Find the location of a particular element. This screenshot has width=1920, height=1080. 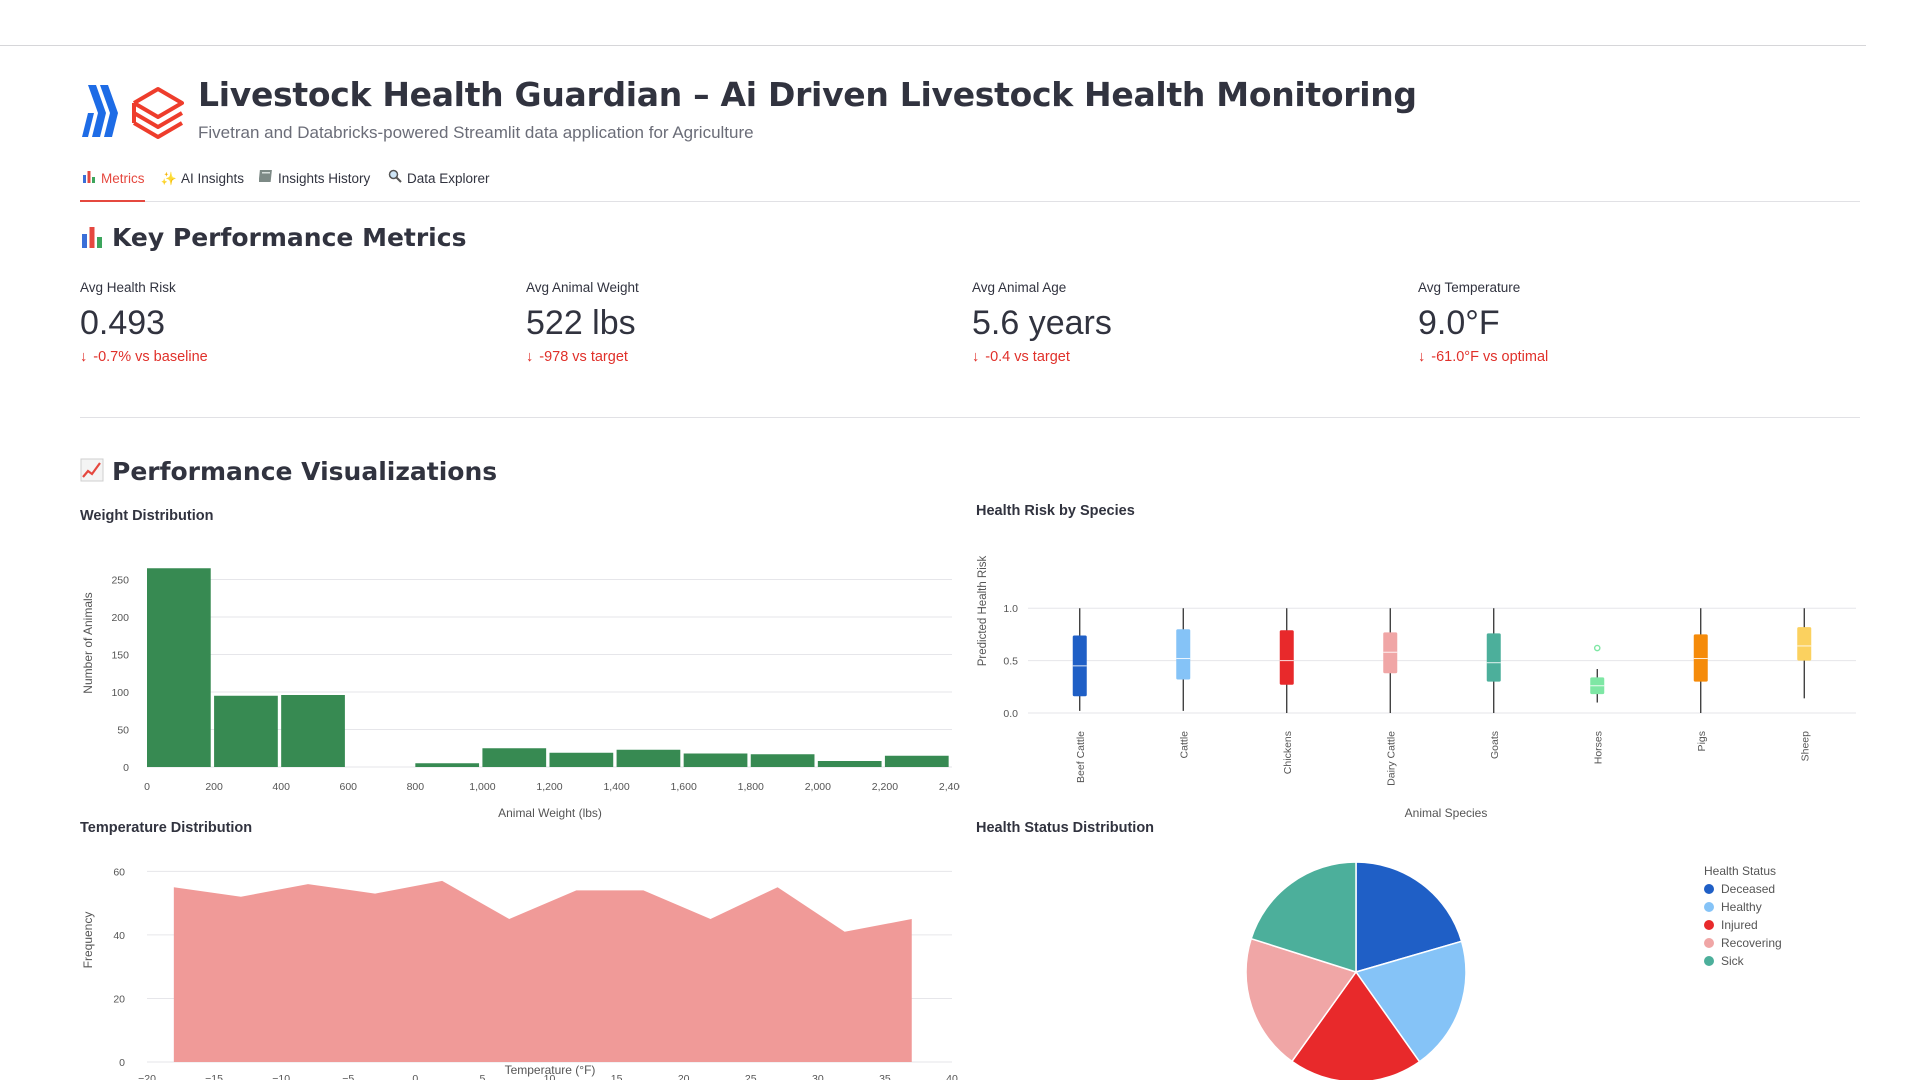

x-tick-label: 5 is located at coordinates (482, 1076).